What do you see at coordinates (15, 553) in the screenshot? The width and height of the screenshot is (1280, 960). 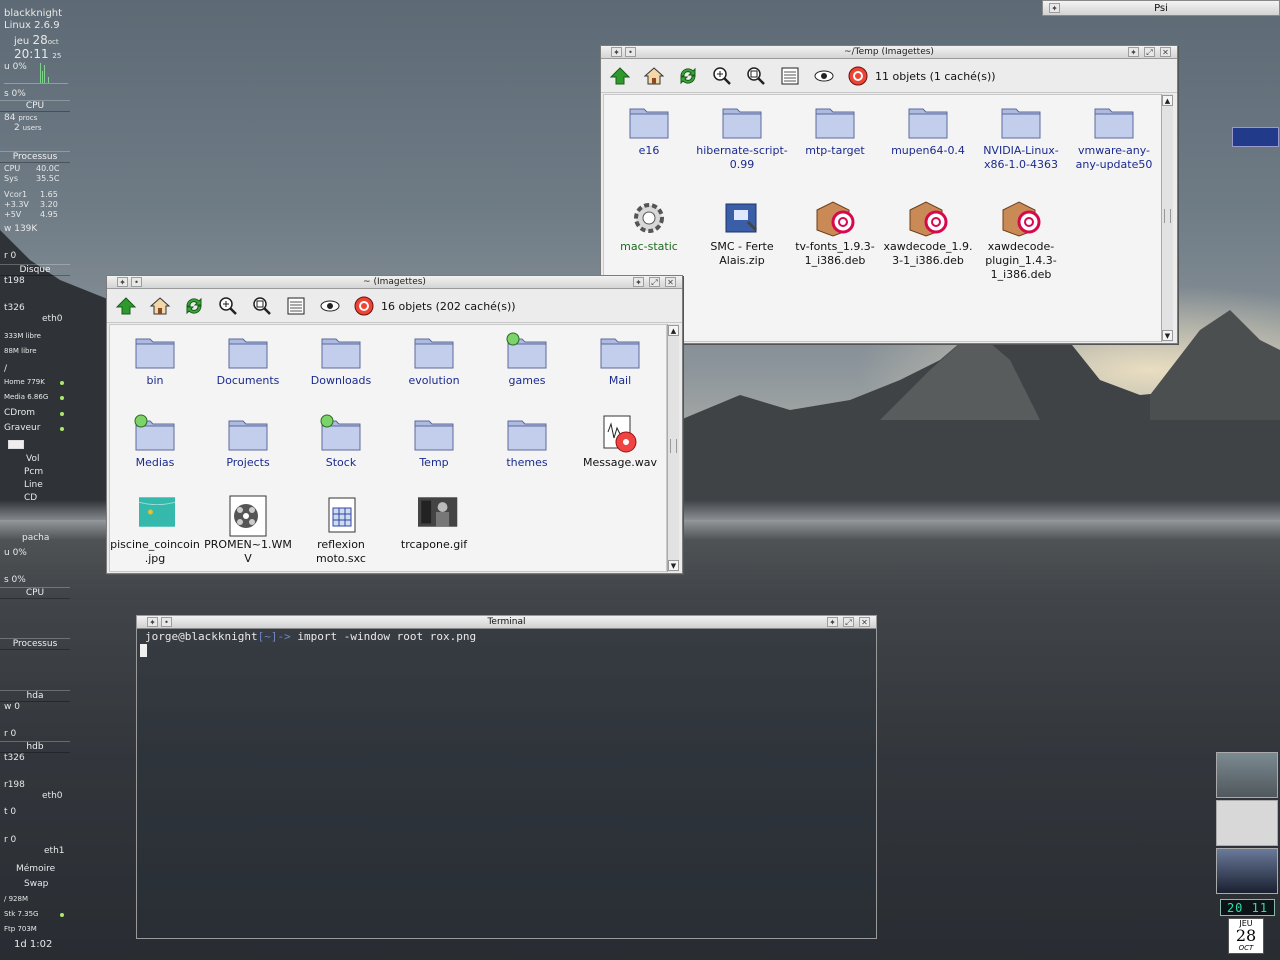 I see `cpu2-user: u 0%` at bounding box center [15, 553].